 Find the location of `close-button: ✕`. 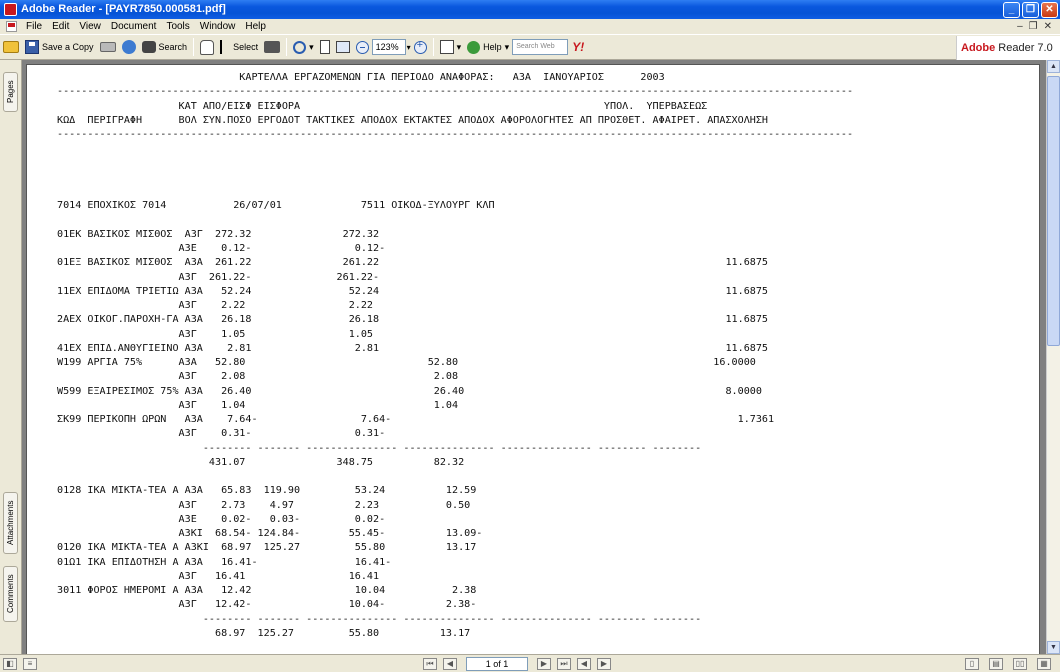

close-button: ✕ is located at coordinates (1049, 9).